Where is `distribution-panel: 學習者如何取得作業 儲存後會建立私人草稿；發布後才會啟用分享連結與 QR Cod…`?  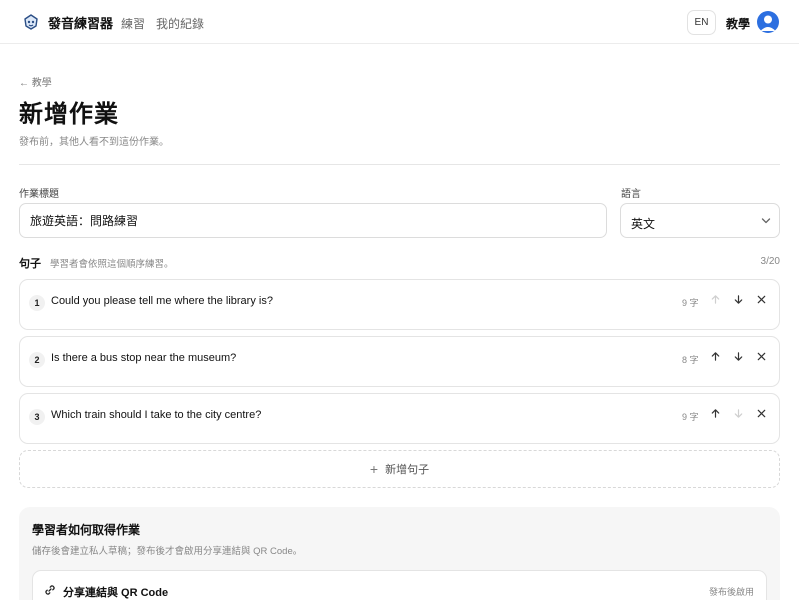
distribution-panel: 學習者如何取得作業 儲存後會建立私人草稿；發布後才會啟用分享連結與 QR Cod… is located at coordinates (399, 553).